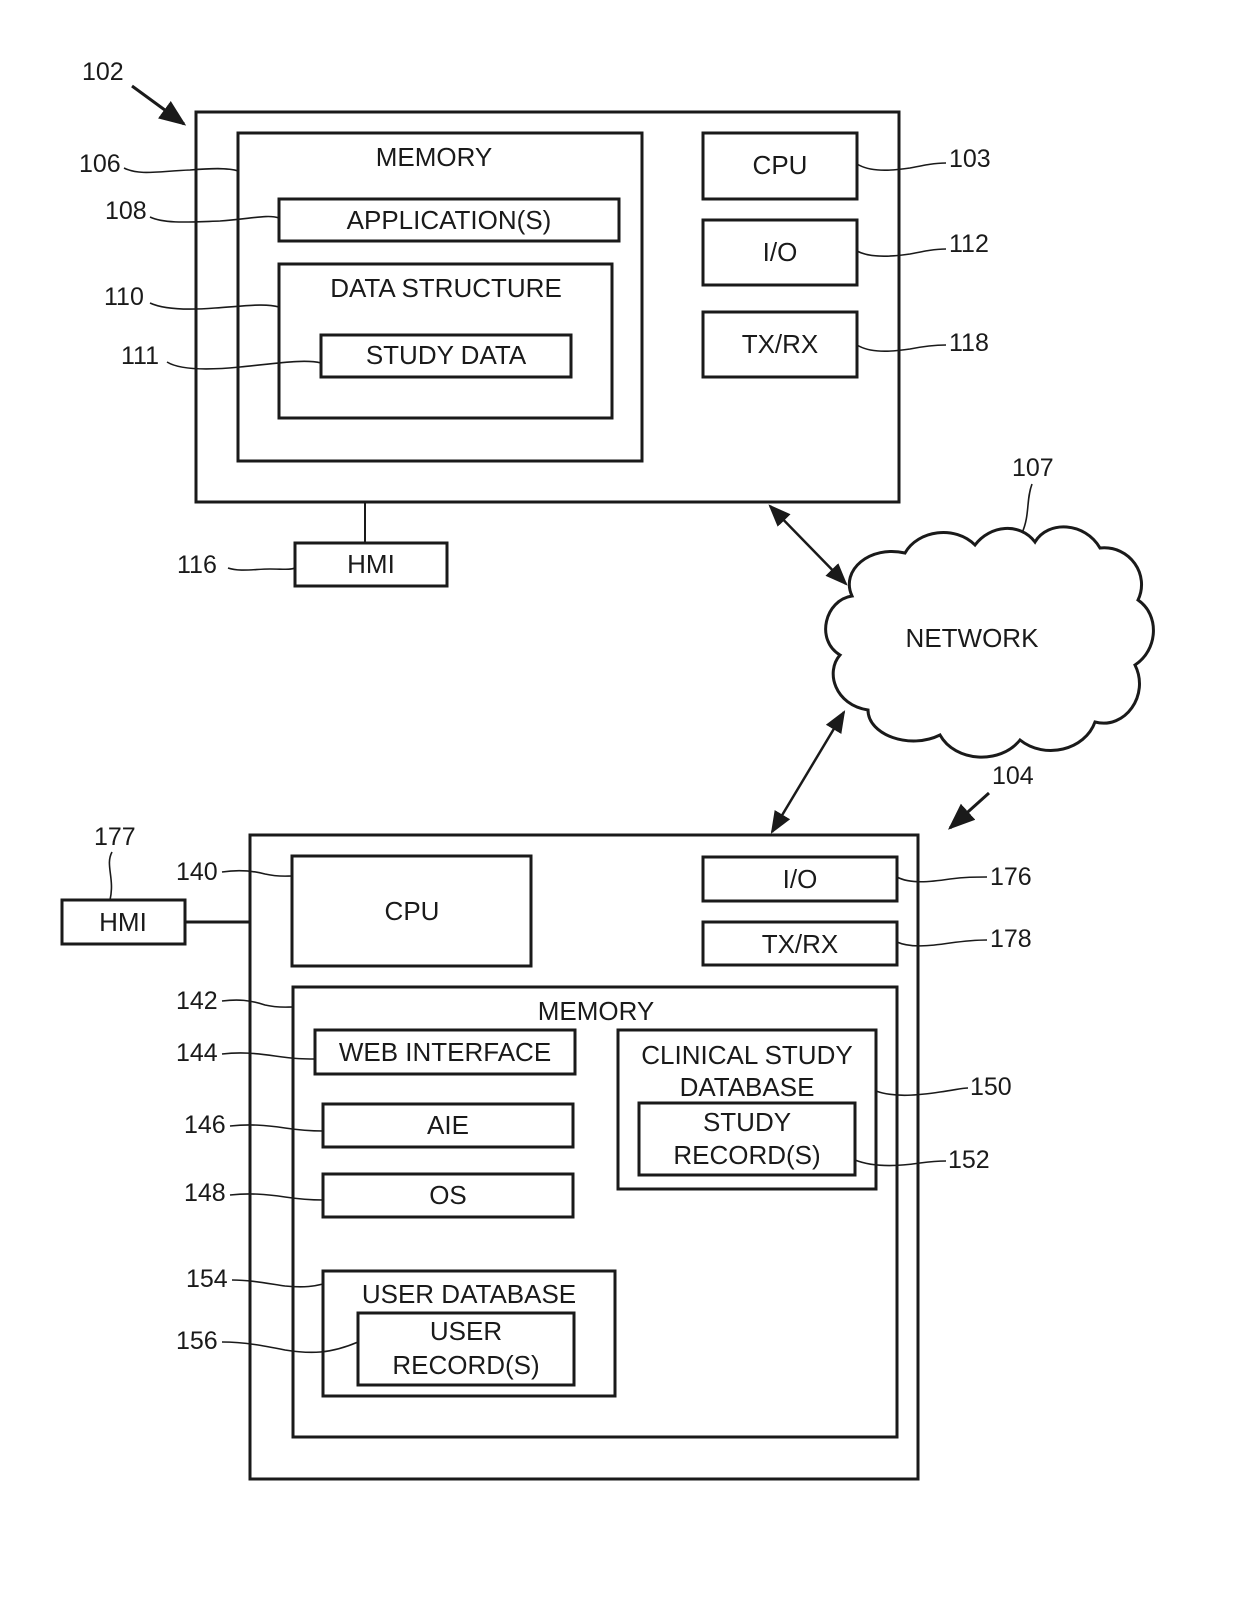 Image resolution: width=1240 pixels, height=1601 pixels. Describe the element at coordinates (115, 837) in the screenshot. I see `ref-177: 177` at that location.